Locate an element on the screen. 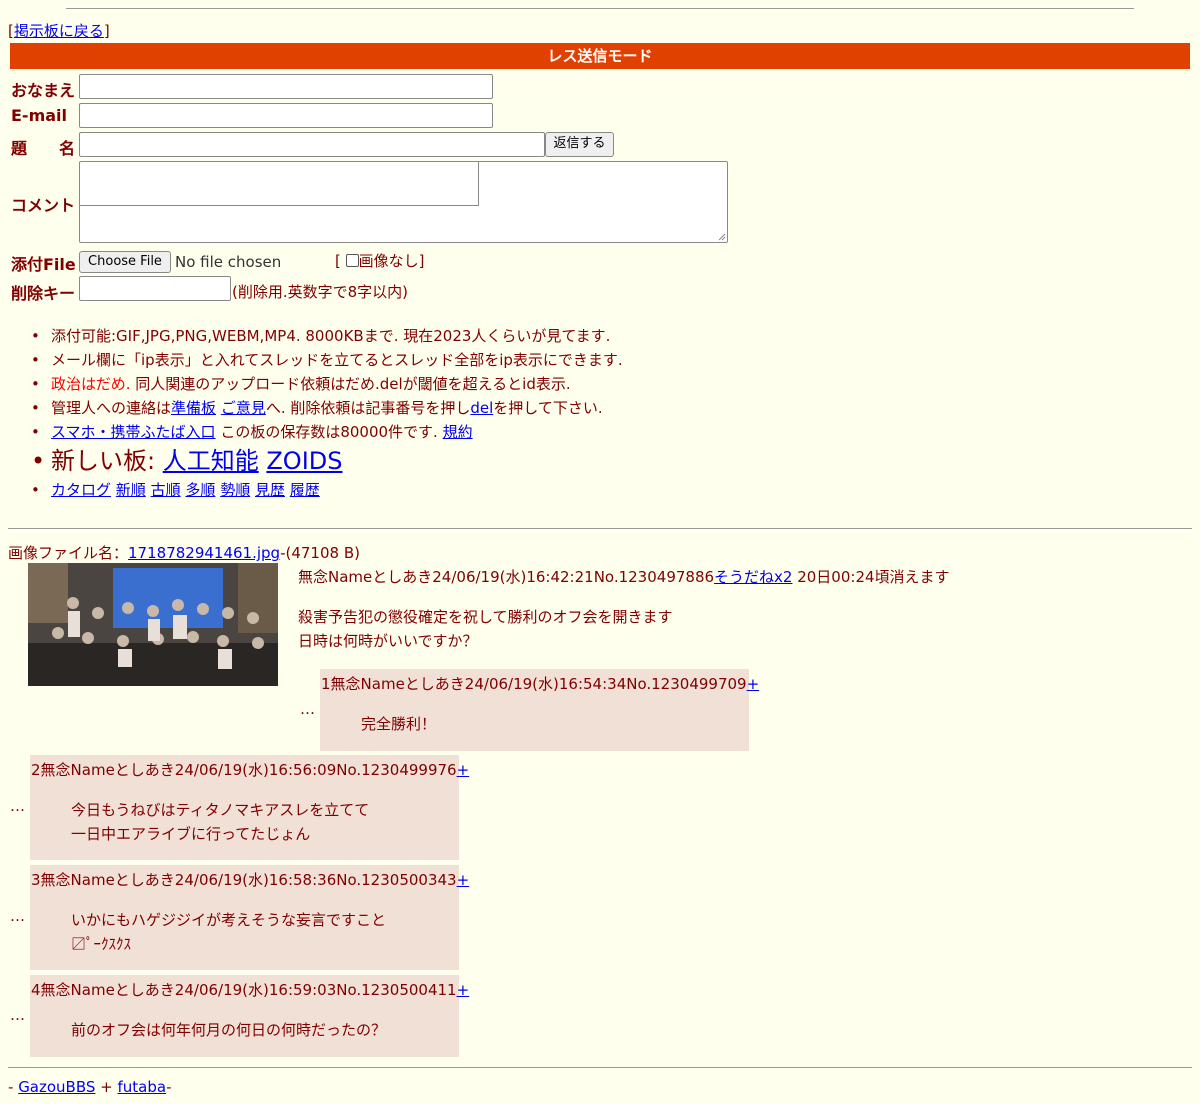 The width and height of the screenshot is (1200, 1104). gazoubbs-link: GazouBBS is located at coordinates (56, 1087).